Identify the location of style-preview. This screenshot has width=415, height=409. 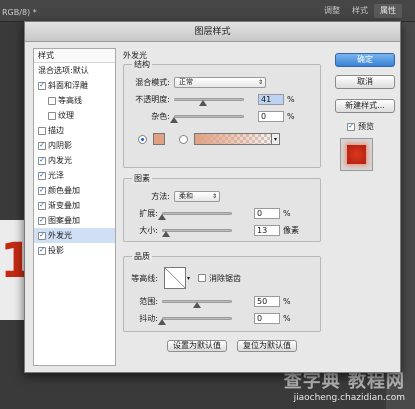
(356, 154).